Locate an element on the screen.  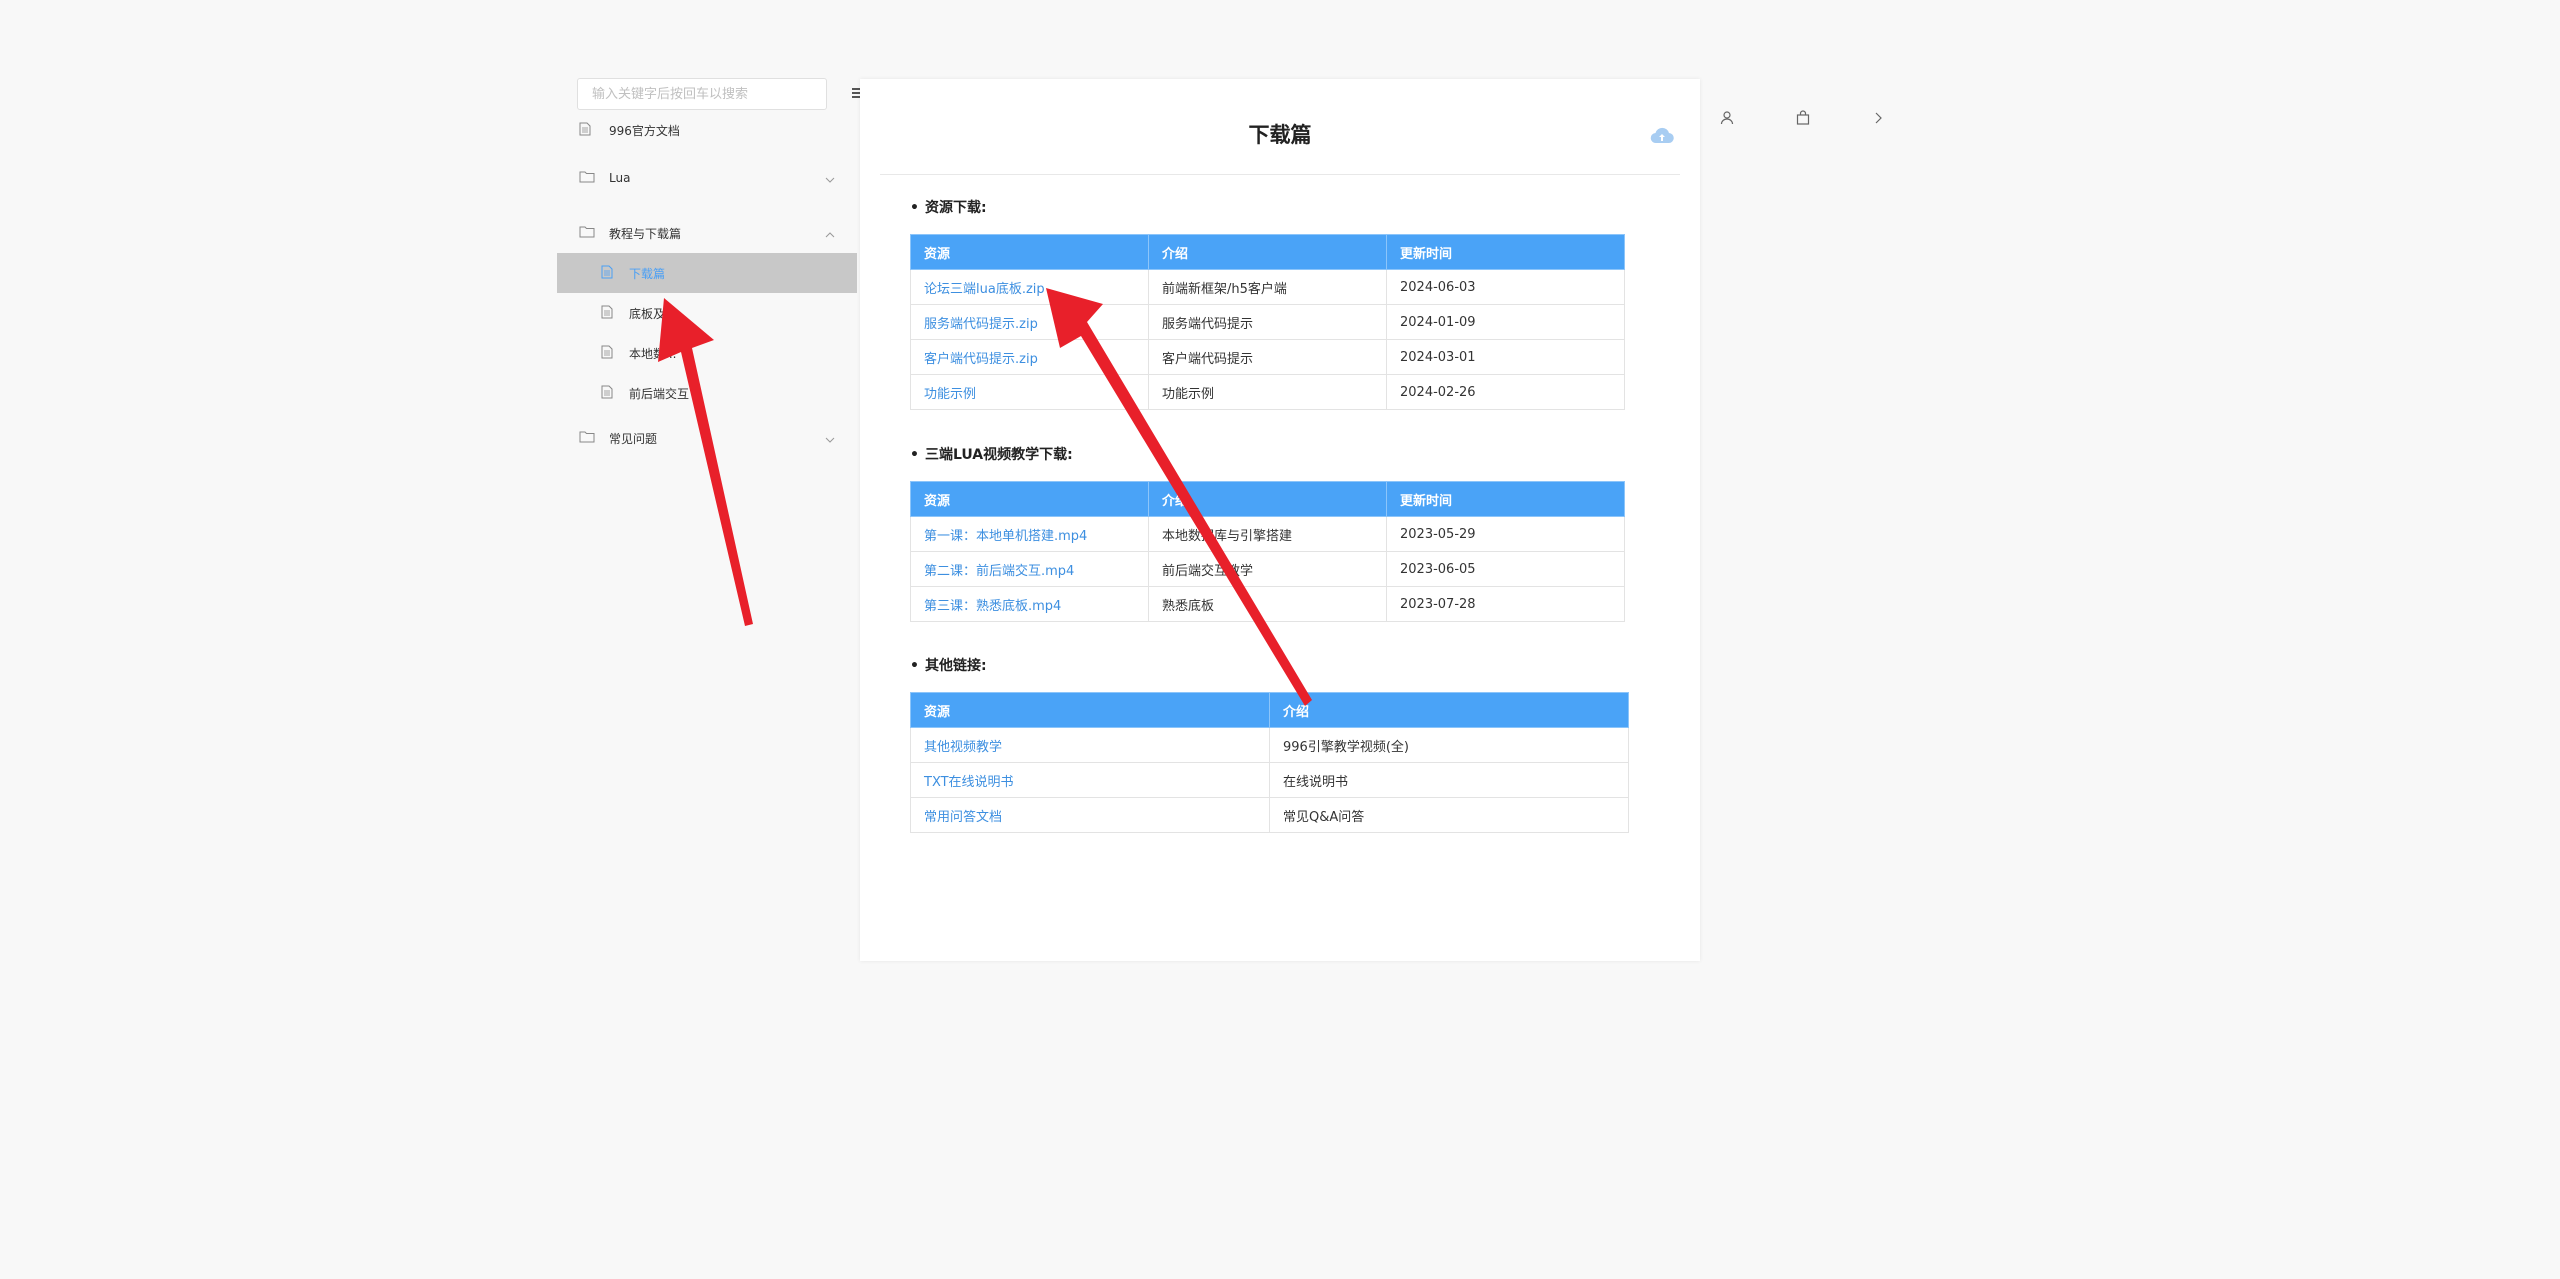
sidebar: 996官方文档 Lua 教程与下载篇 下载篇 is located at coordinates (710, 268).